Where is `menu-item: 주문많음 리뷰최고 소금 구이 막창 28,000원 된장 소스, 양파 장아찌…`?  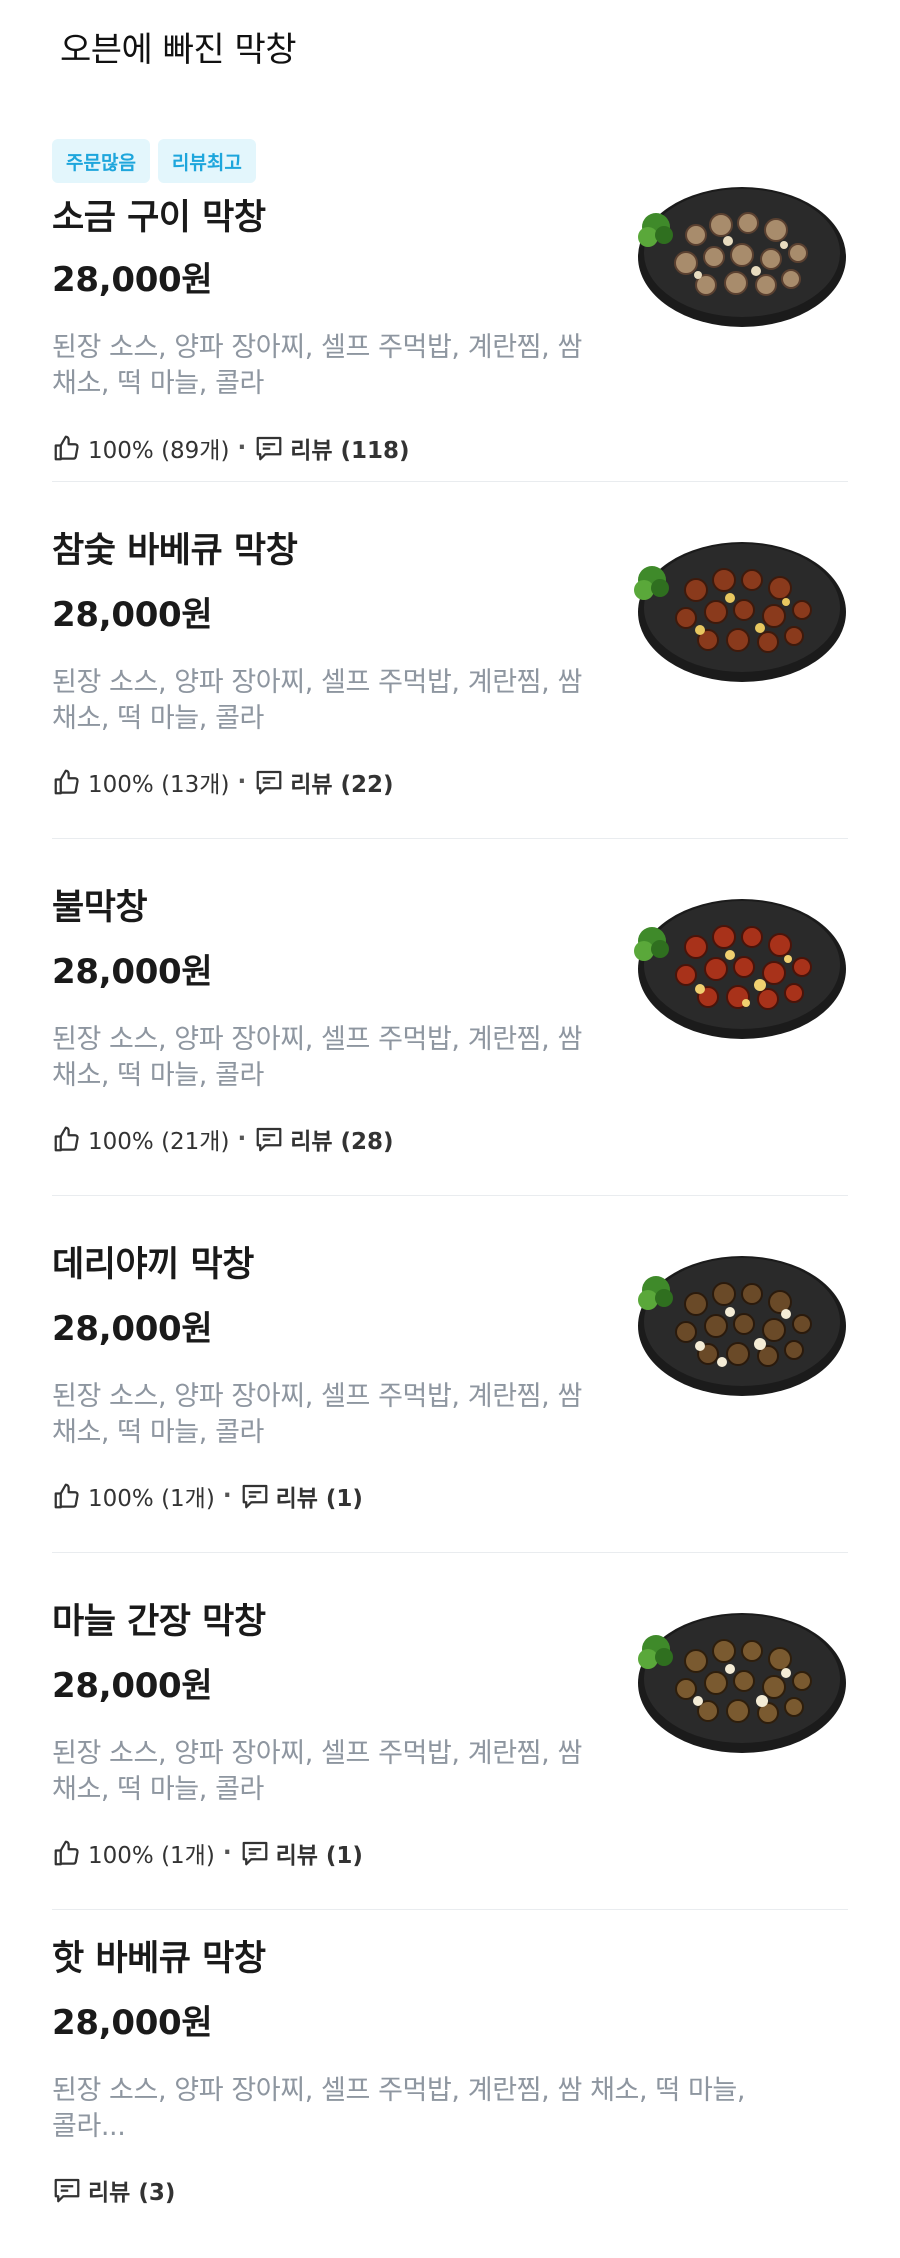 menu-item: 주문많음 리뷰최고 소금 구이 막창 28,000원 된장 소스, 양파 장아찌… is located at coordinates (450, 303).